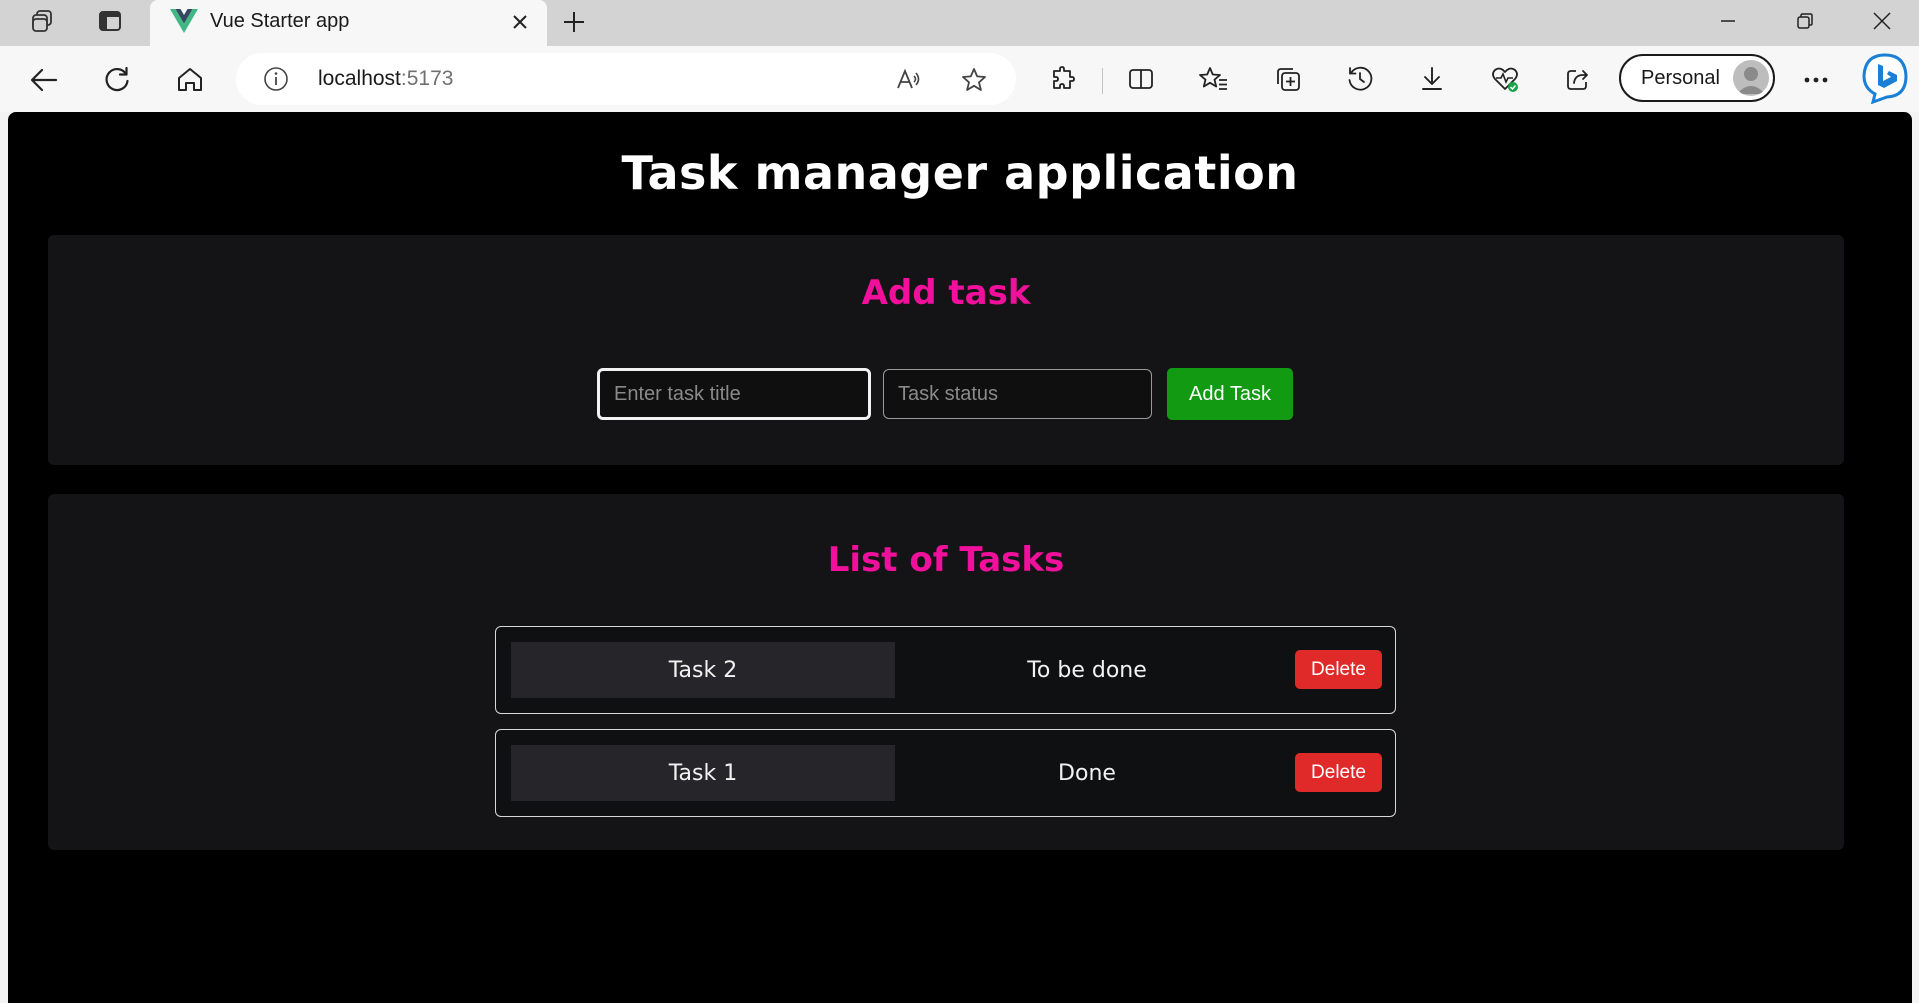  I want to click on profile-label: Personal, so click(1680, 78).